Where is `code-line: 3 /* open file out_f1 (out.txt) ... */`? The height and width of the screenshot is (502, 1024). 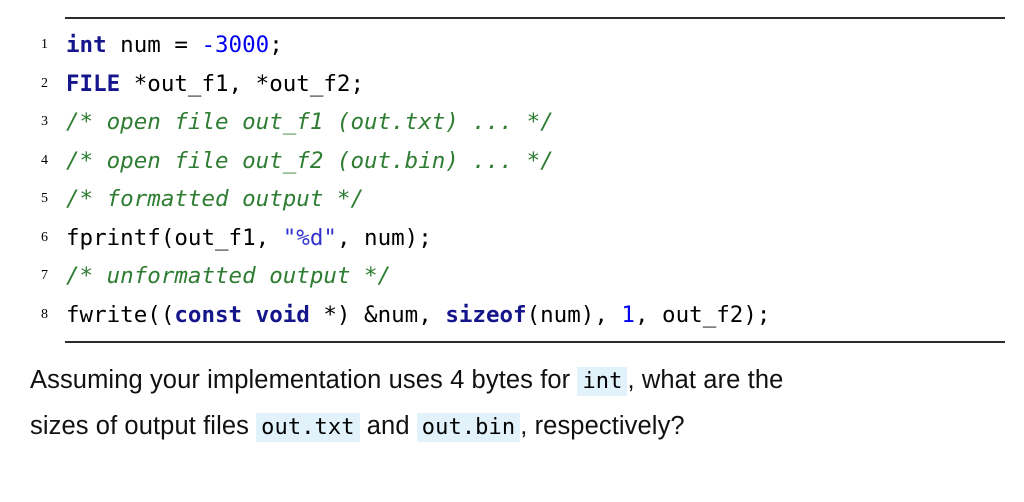
code-line: 3 /* open file out_f1 (out.txt) ... */ is located at coordinates (512, 122).